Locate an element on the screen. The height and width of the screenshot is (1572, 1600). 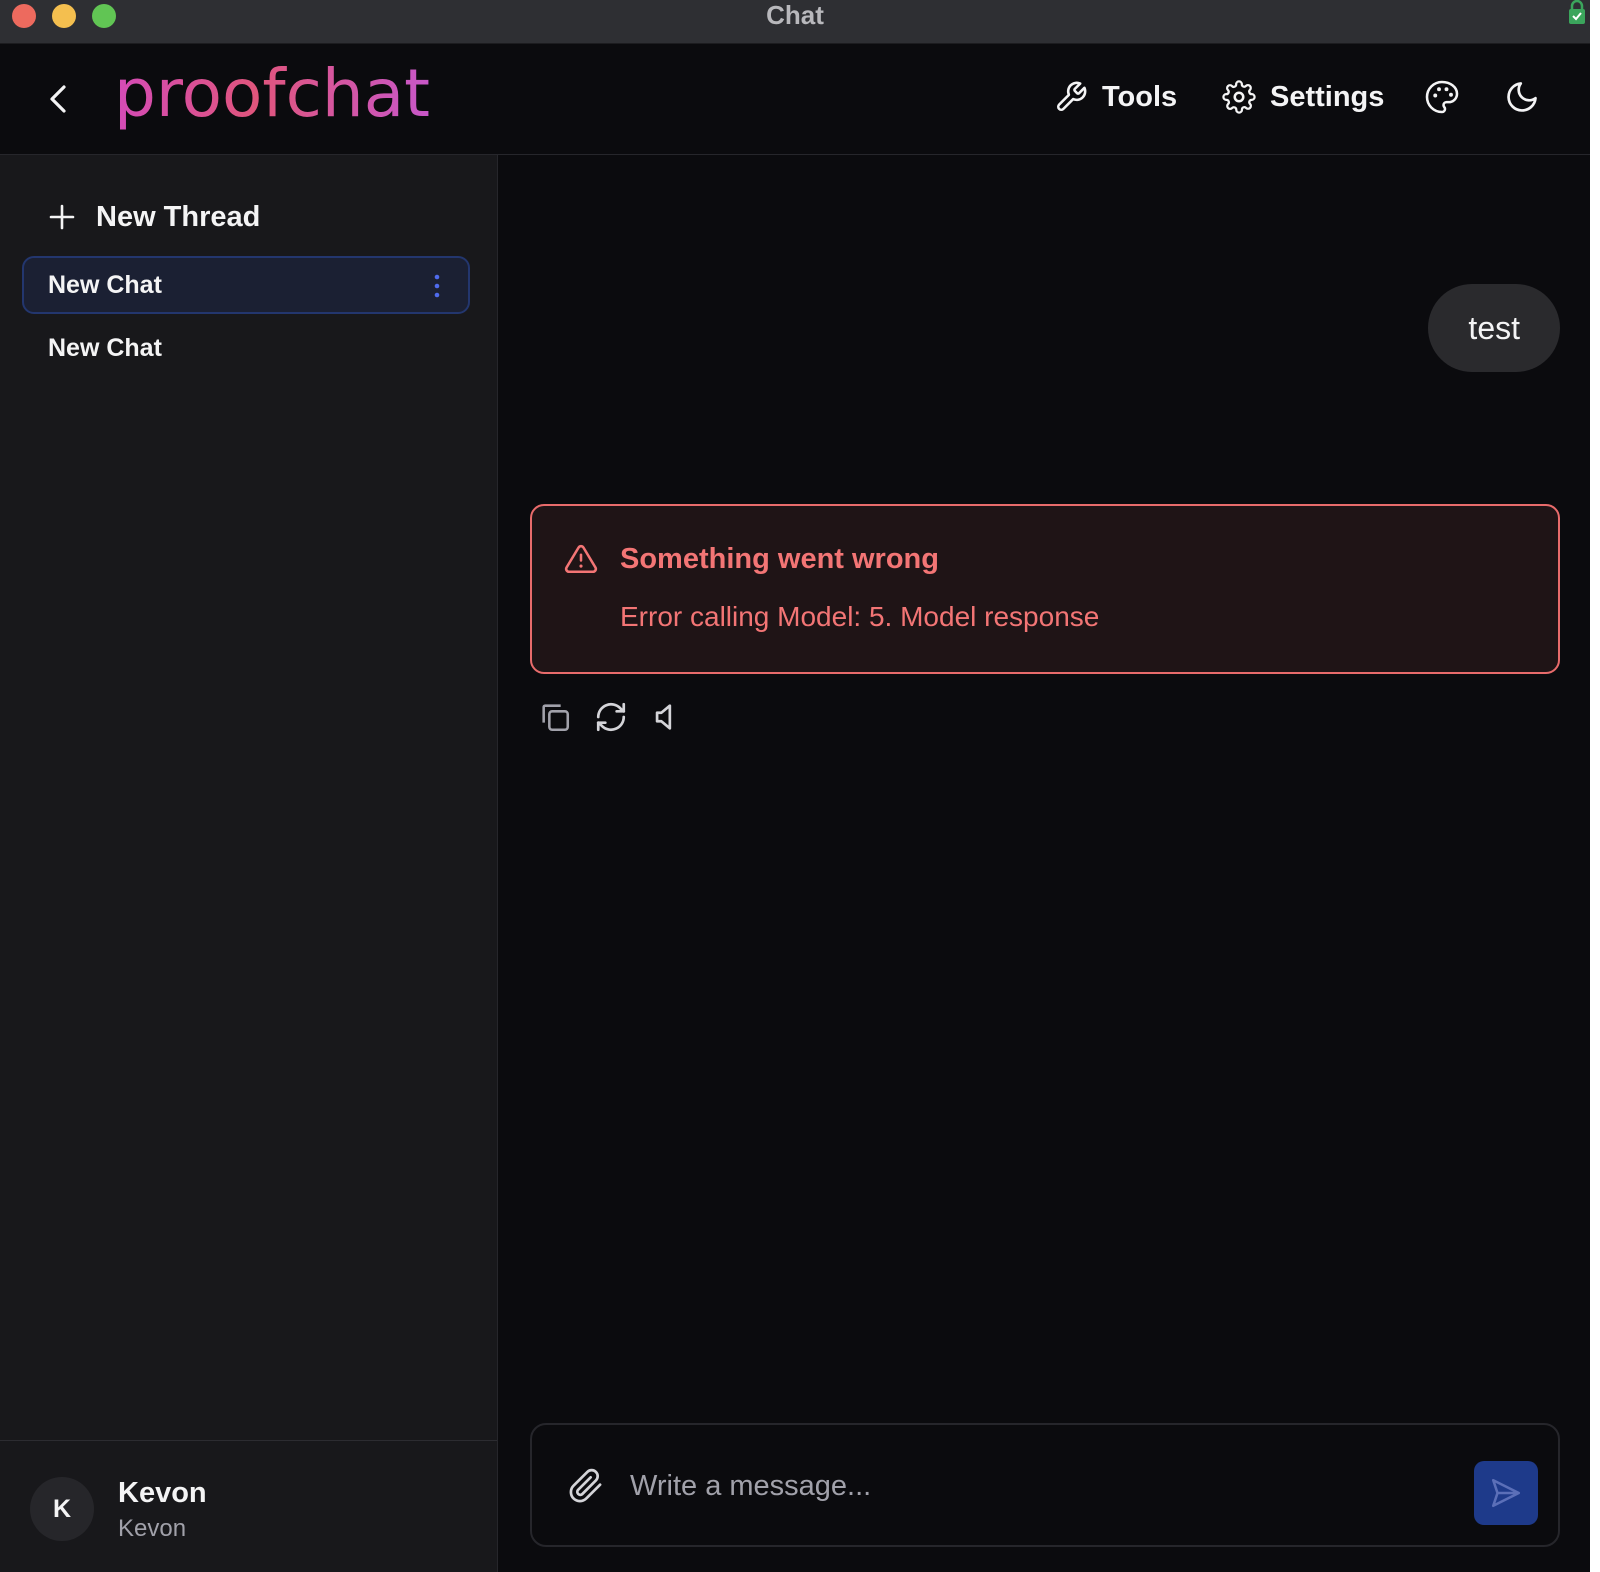
window-edge is located at coordinates (1595, 786).